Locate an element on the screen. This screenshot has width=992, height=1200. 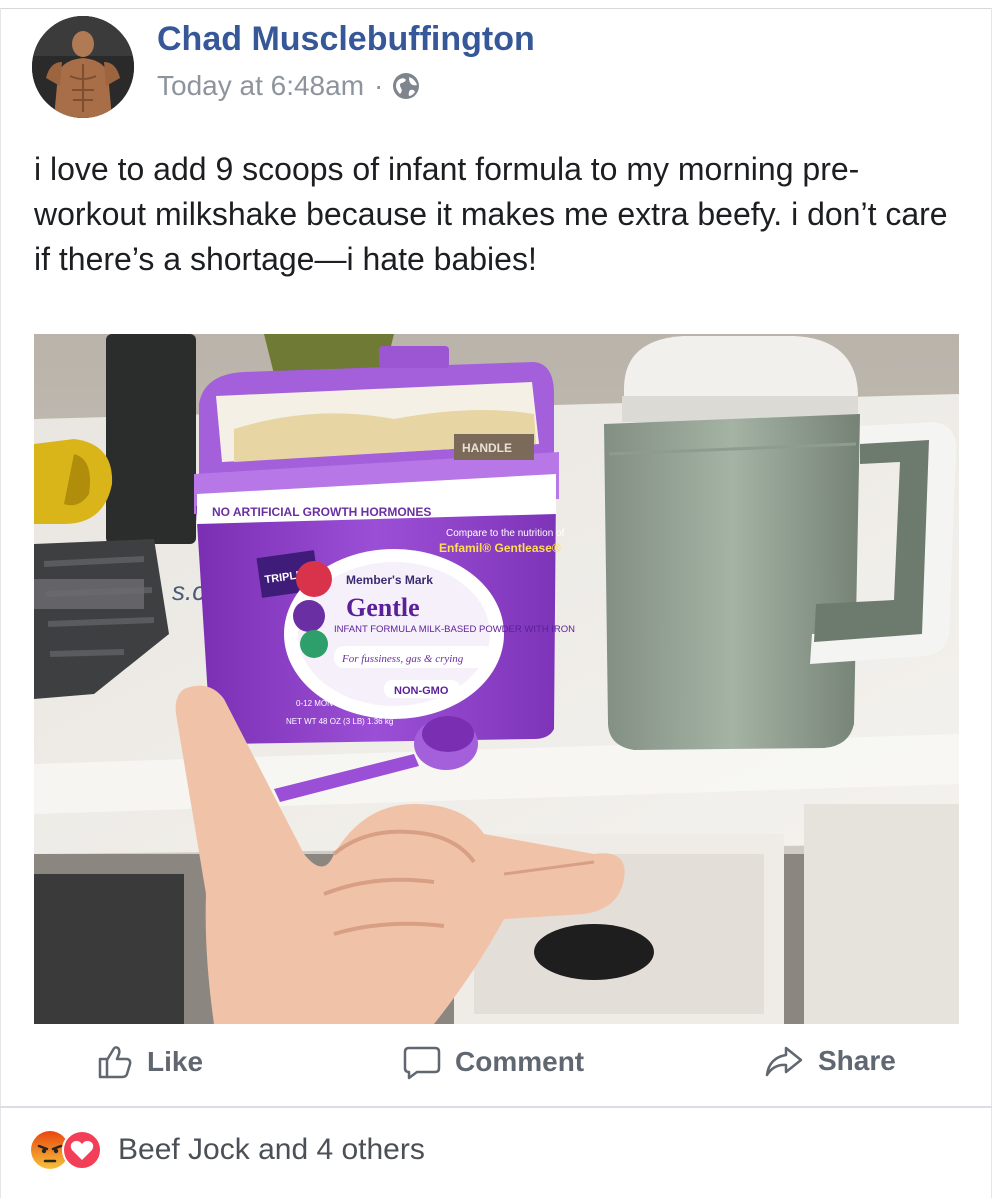
like-button: Like is located at coordinates (150, 1062).